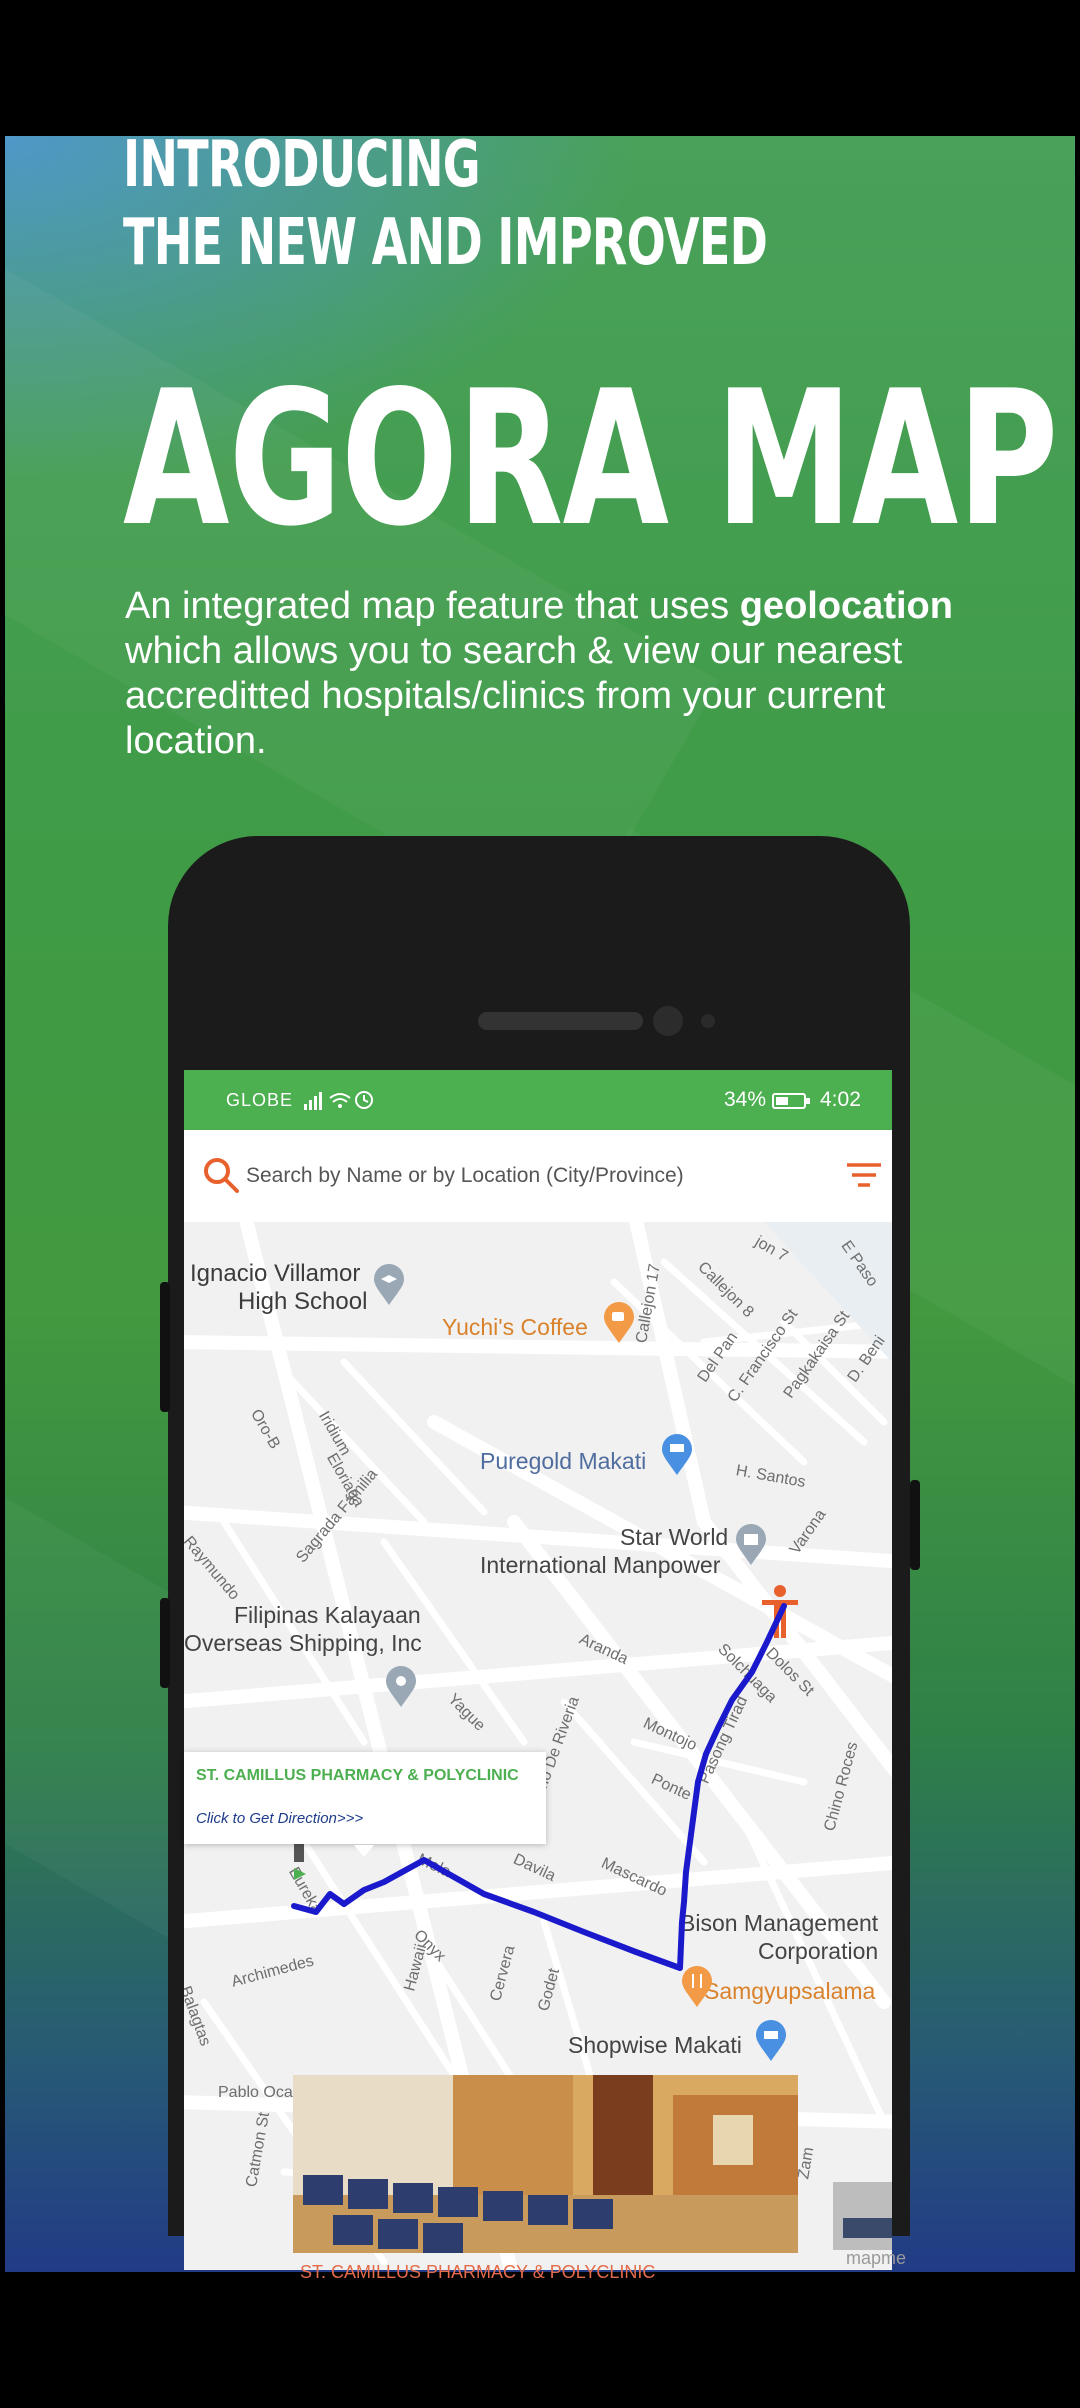 The height and width of the screenshot is (2408, 1080). What do you see at coordinates (357, 1775) in the screenshot?
I see `popup-title: ST. CAMILLUS PHARMACY & POLYCLINIC` at bounding box center [357, 1775].